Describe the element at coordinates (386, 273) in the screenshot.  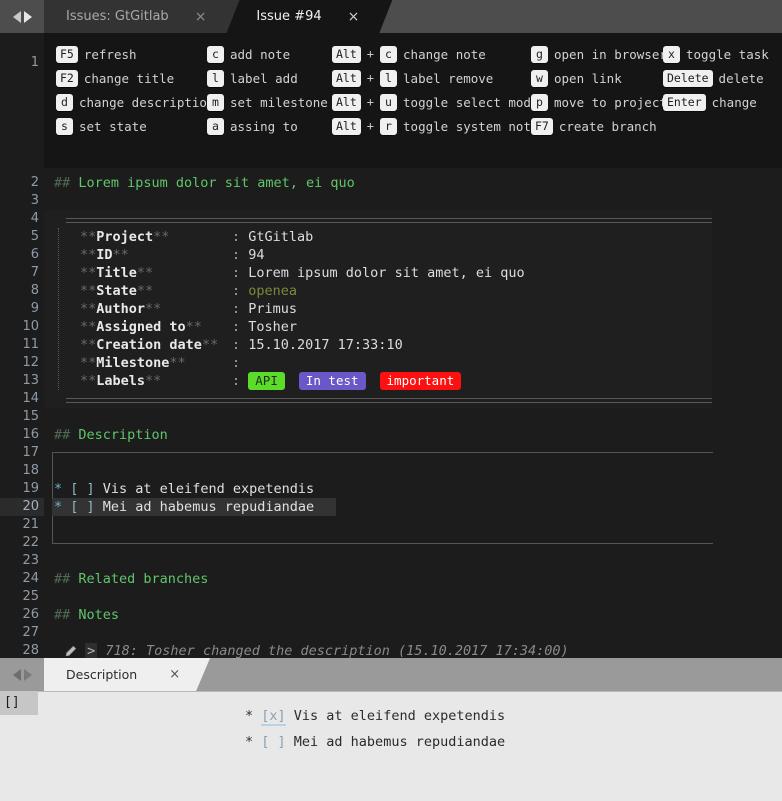
I see `detail-field-value: Lorem ipsum dolor sit amet, ei quo` at that location.